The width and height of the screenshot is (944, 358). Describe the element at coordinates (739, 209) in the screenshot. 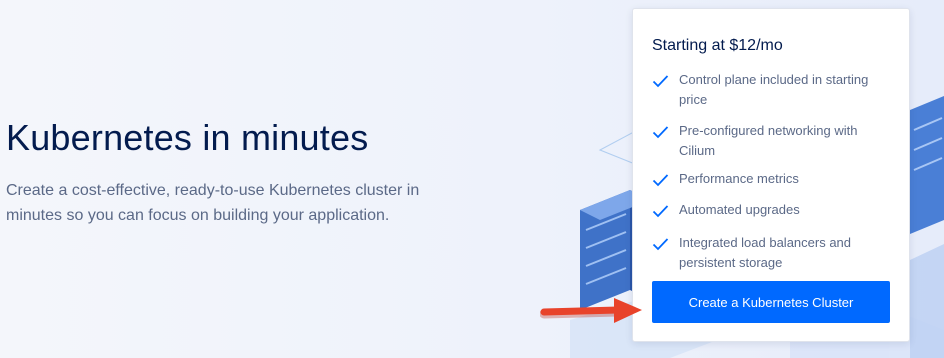

I see `feature-label: Automated upgrades` at that location.